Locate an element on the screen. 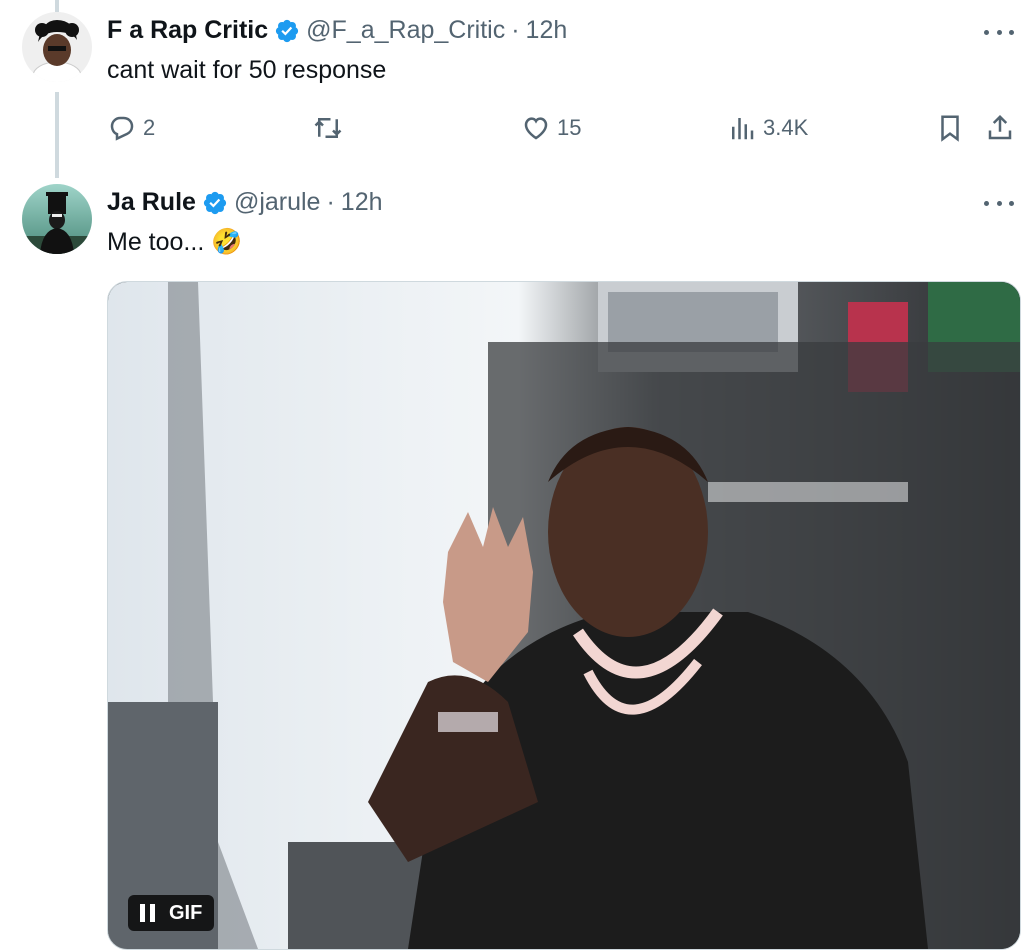 Image resolution: width=1024 pixels, height=952 pixels. retweet-button is located at coordinates (328, 128).